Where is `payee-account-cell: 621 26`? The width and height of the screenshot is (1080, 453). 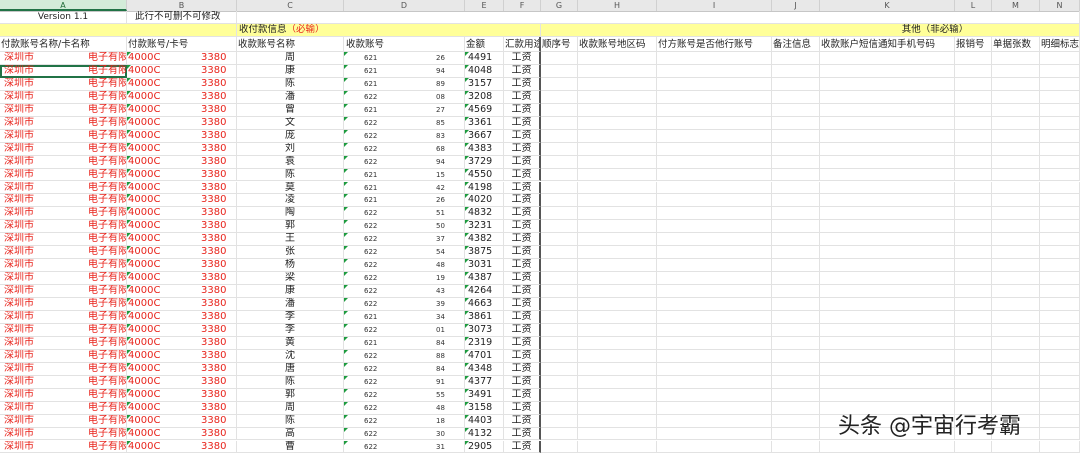
payee-account-cell: 621 26 is located at coordinates (404, 201).